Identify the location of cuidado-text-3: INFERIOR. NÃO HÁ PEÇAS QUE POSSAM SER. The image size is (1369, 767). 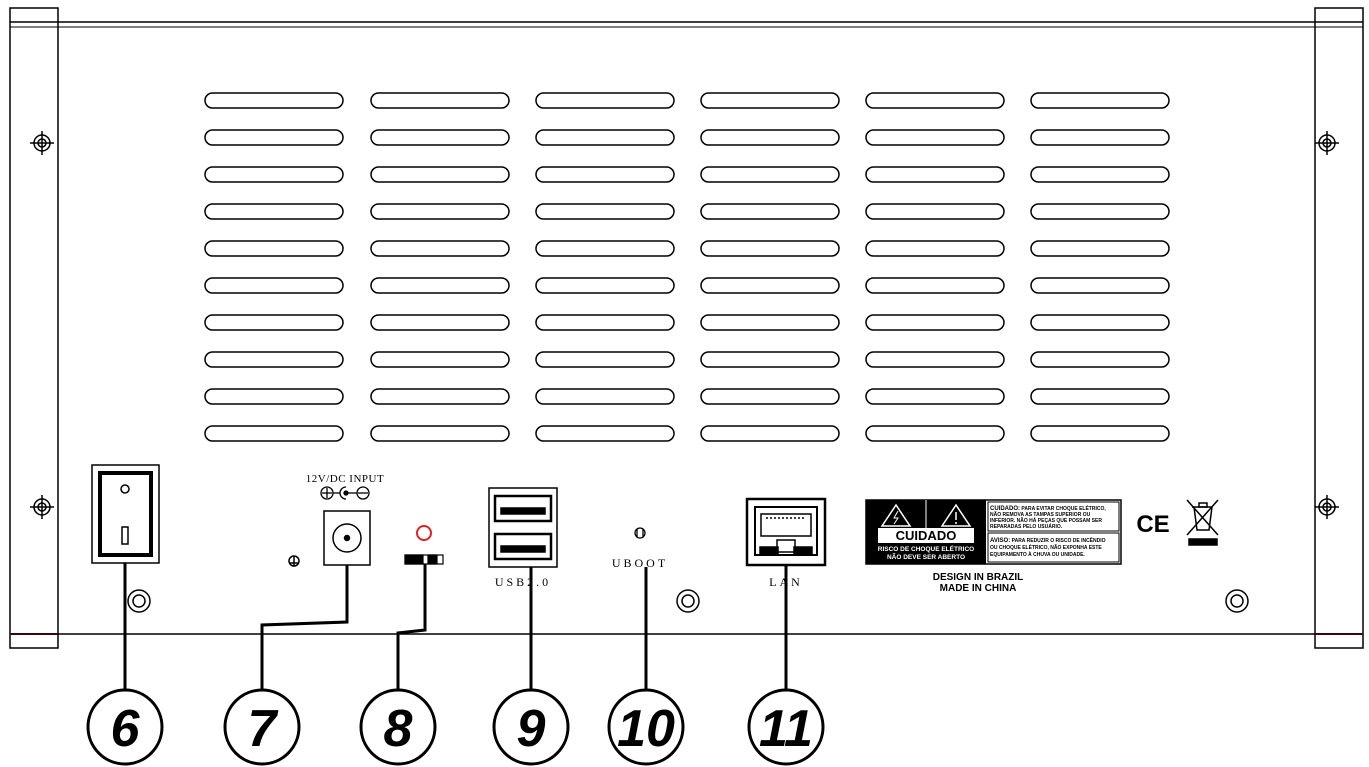
(1046, 520).